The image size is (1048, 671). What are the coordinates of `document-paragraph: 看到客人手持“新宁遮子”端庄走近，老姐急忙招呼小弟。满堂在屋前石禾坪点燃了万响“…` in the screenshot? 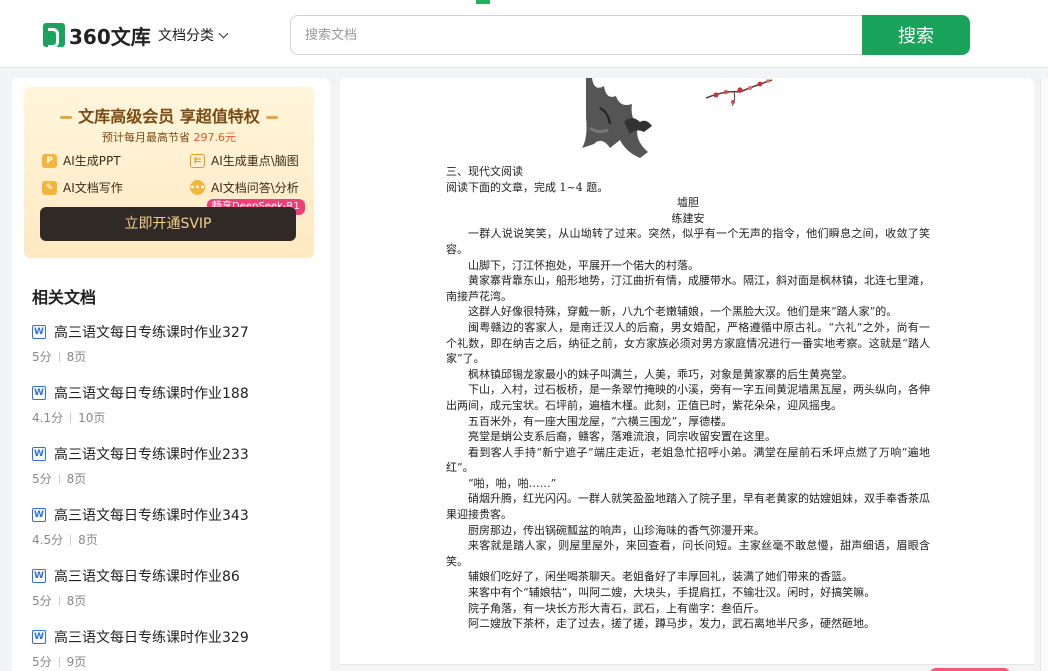 It's located at (688, 460).